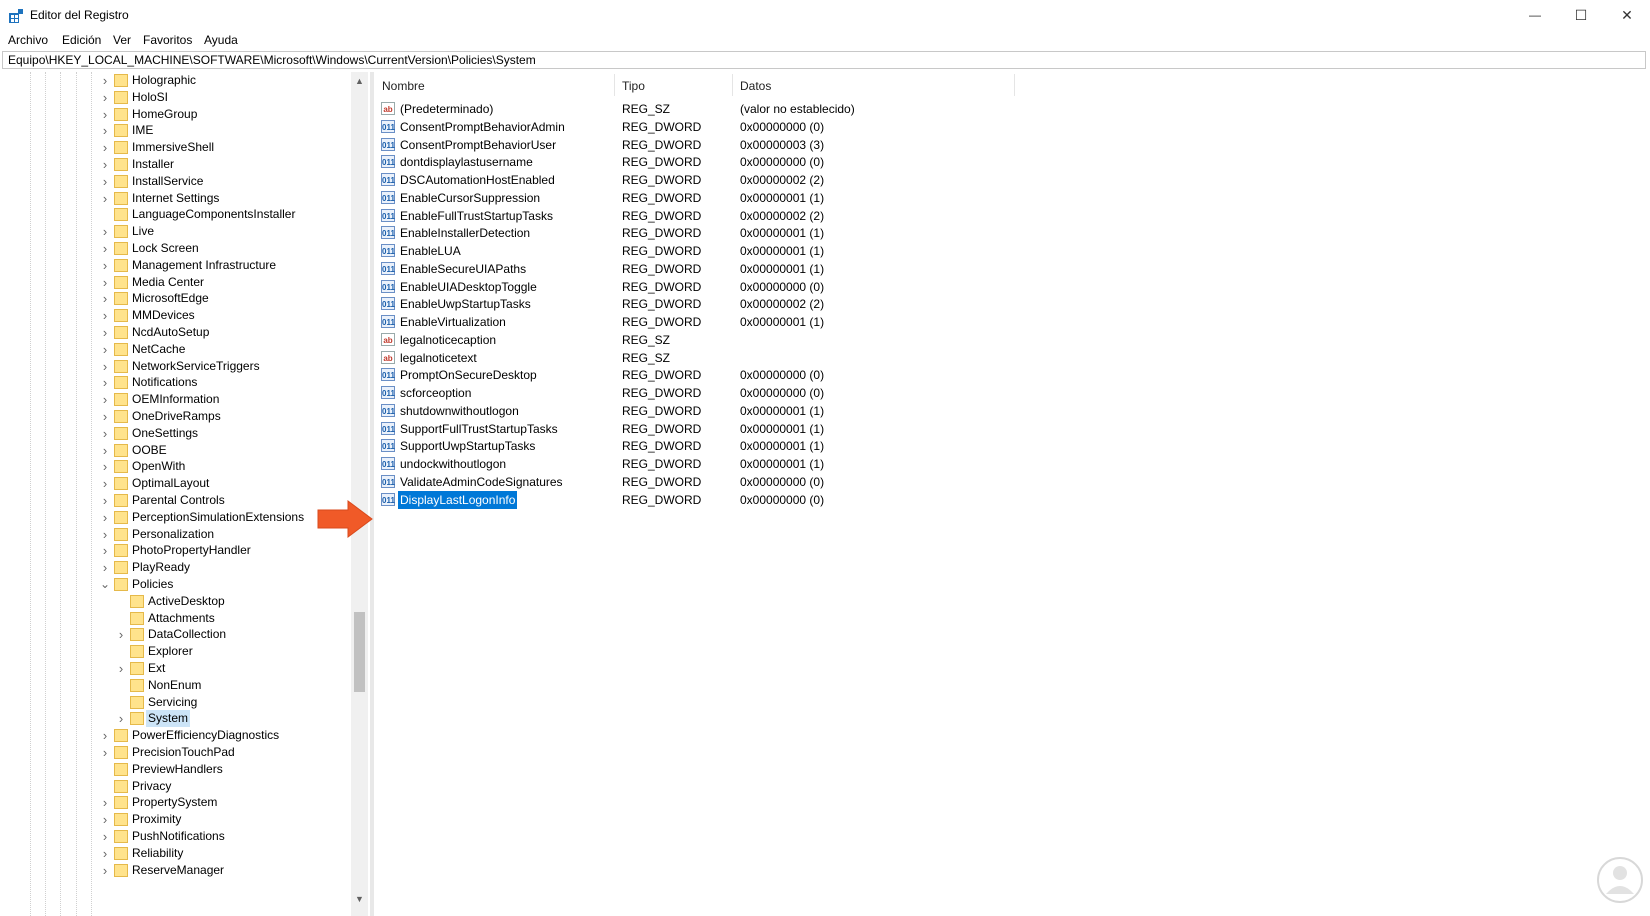  Describe the element at coordinates (175, 80) in the screenshot. I see `tree-item: › Holographic` at that location.